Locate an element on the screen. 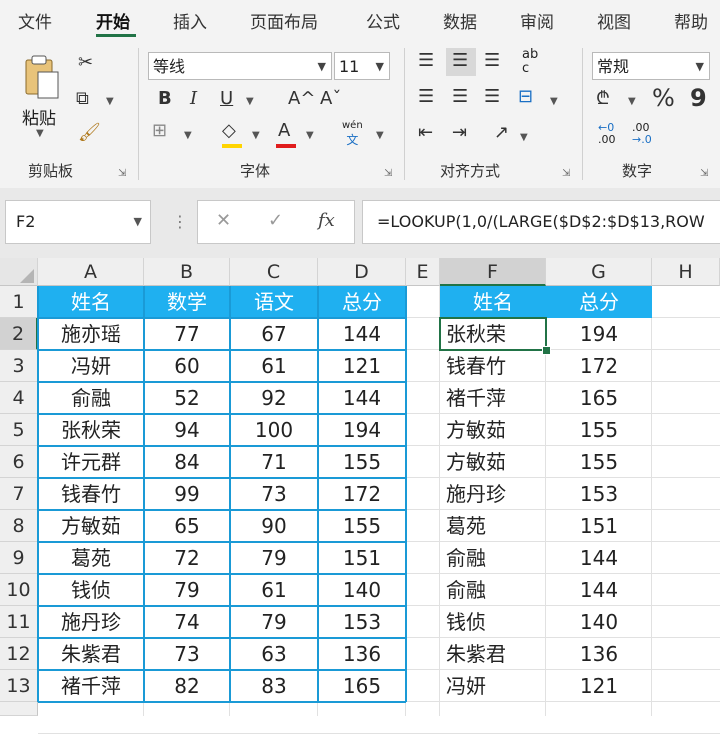 The width and height of the screenshot is (720, 734). table-cell: 83 is located at coordinates (274, 686).